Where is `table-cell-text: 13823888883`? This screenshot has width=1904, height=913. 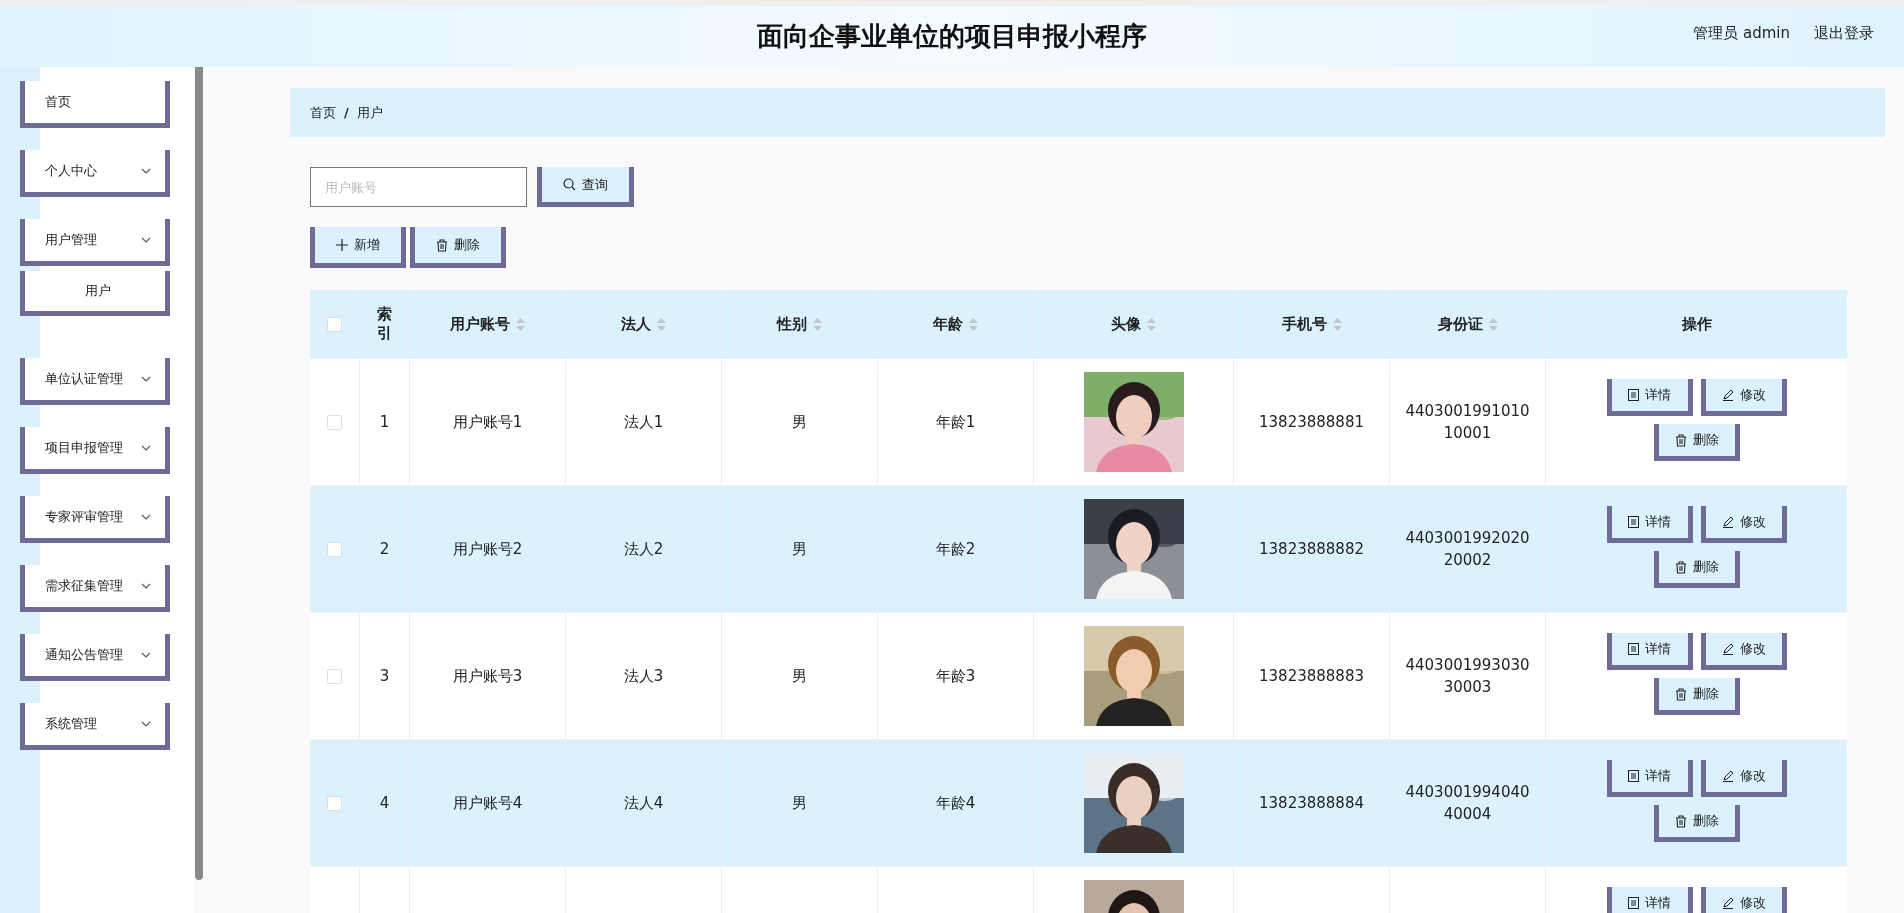
table-cell-text: 13823888883 is located at coordinates (1311, 676).